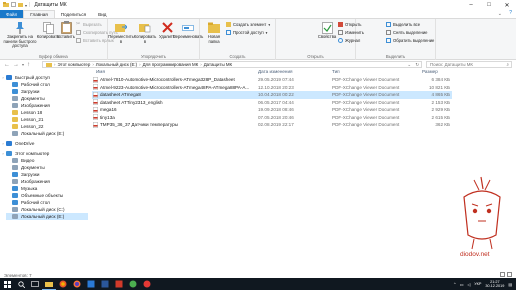  Describe the element at coordinates (506, 274) in the screenshot. I see `view-toggle` at that location.